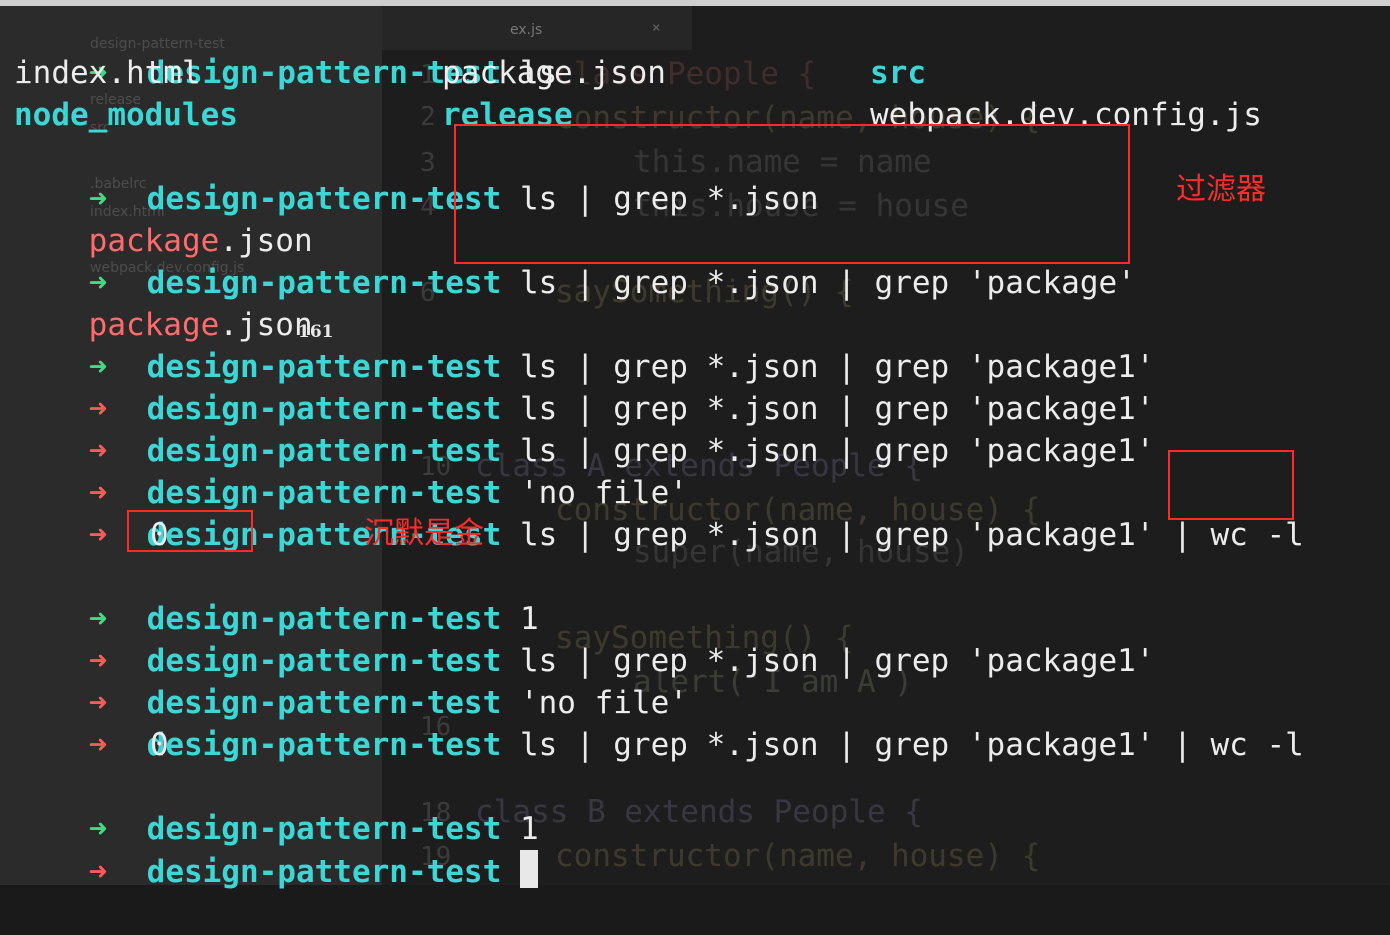 The width and height of the screenshot is (1390, 935). I want to click on terminal-current-prompt: ➜ design-pattern-test, so click(276, 849).